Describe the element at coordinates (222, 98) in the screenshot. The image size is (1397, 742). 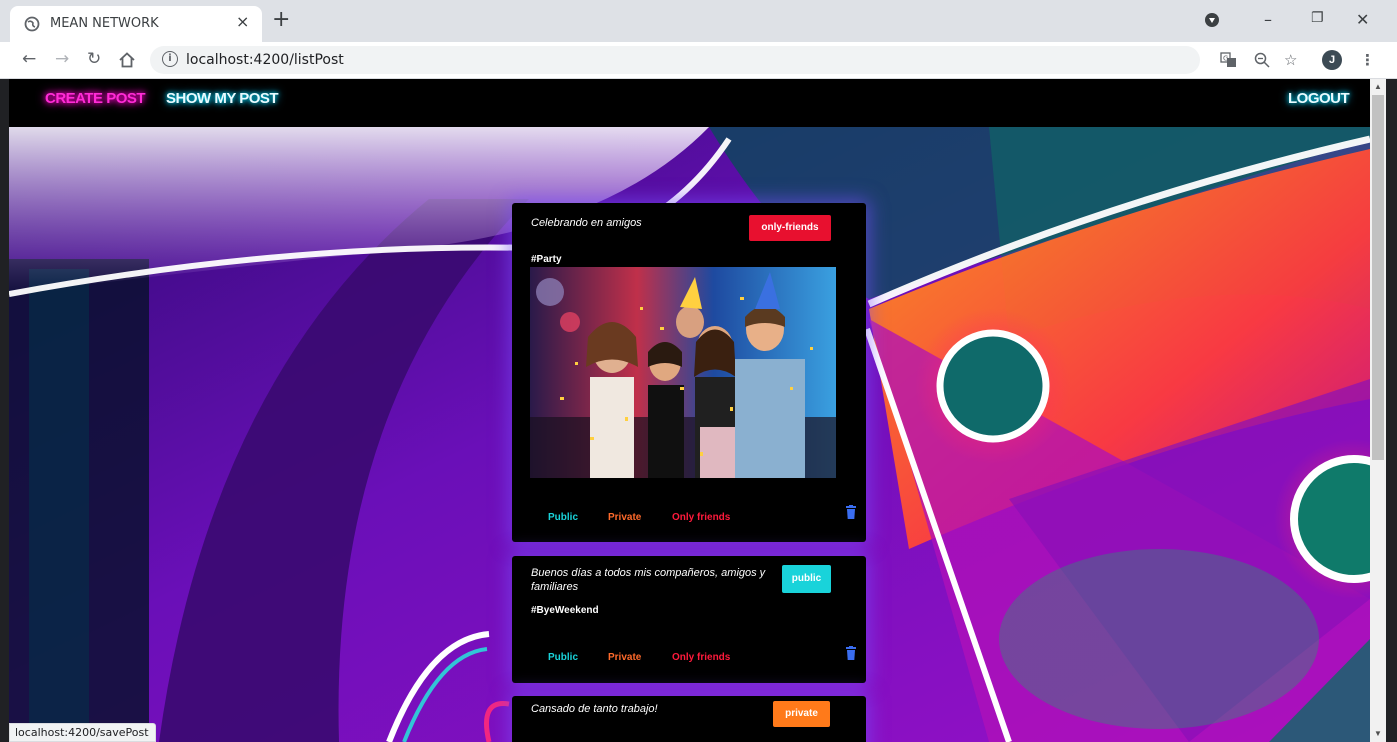
I see `show-my-post-link: SHOW MY POST` at that location.